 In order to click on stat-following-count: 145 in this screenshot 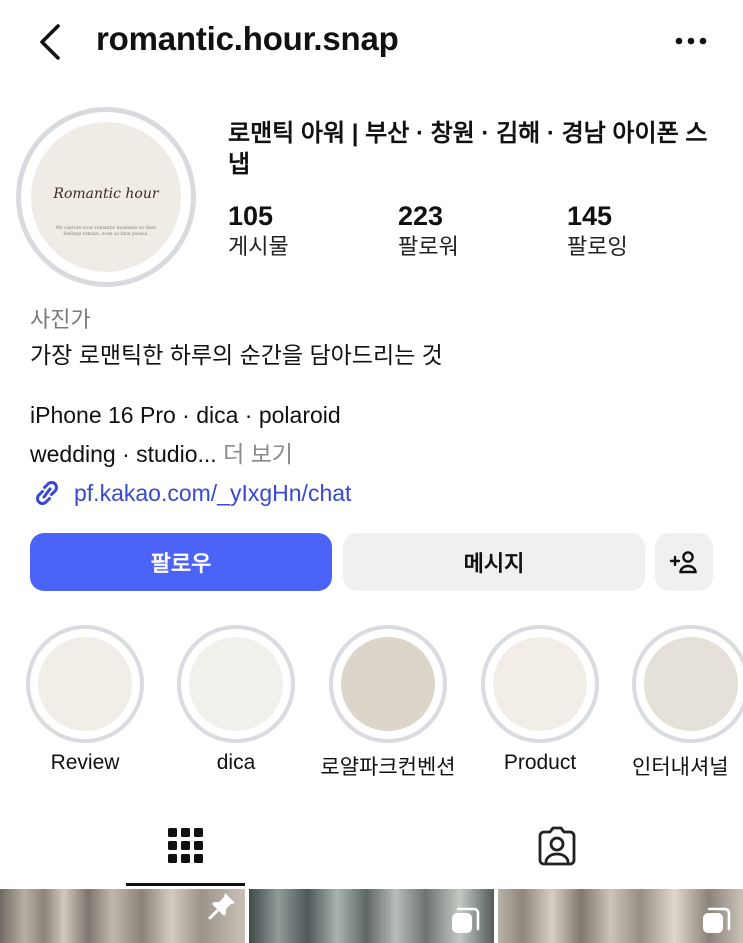, I will do `click(590, 216)`.